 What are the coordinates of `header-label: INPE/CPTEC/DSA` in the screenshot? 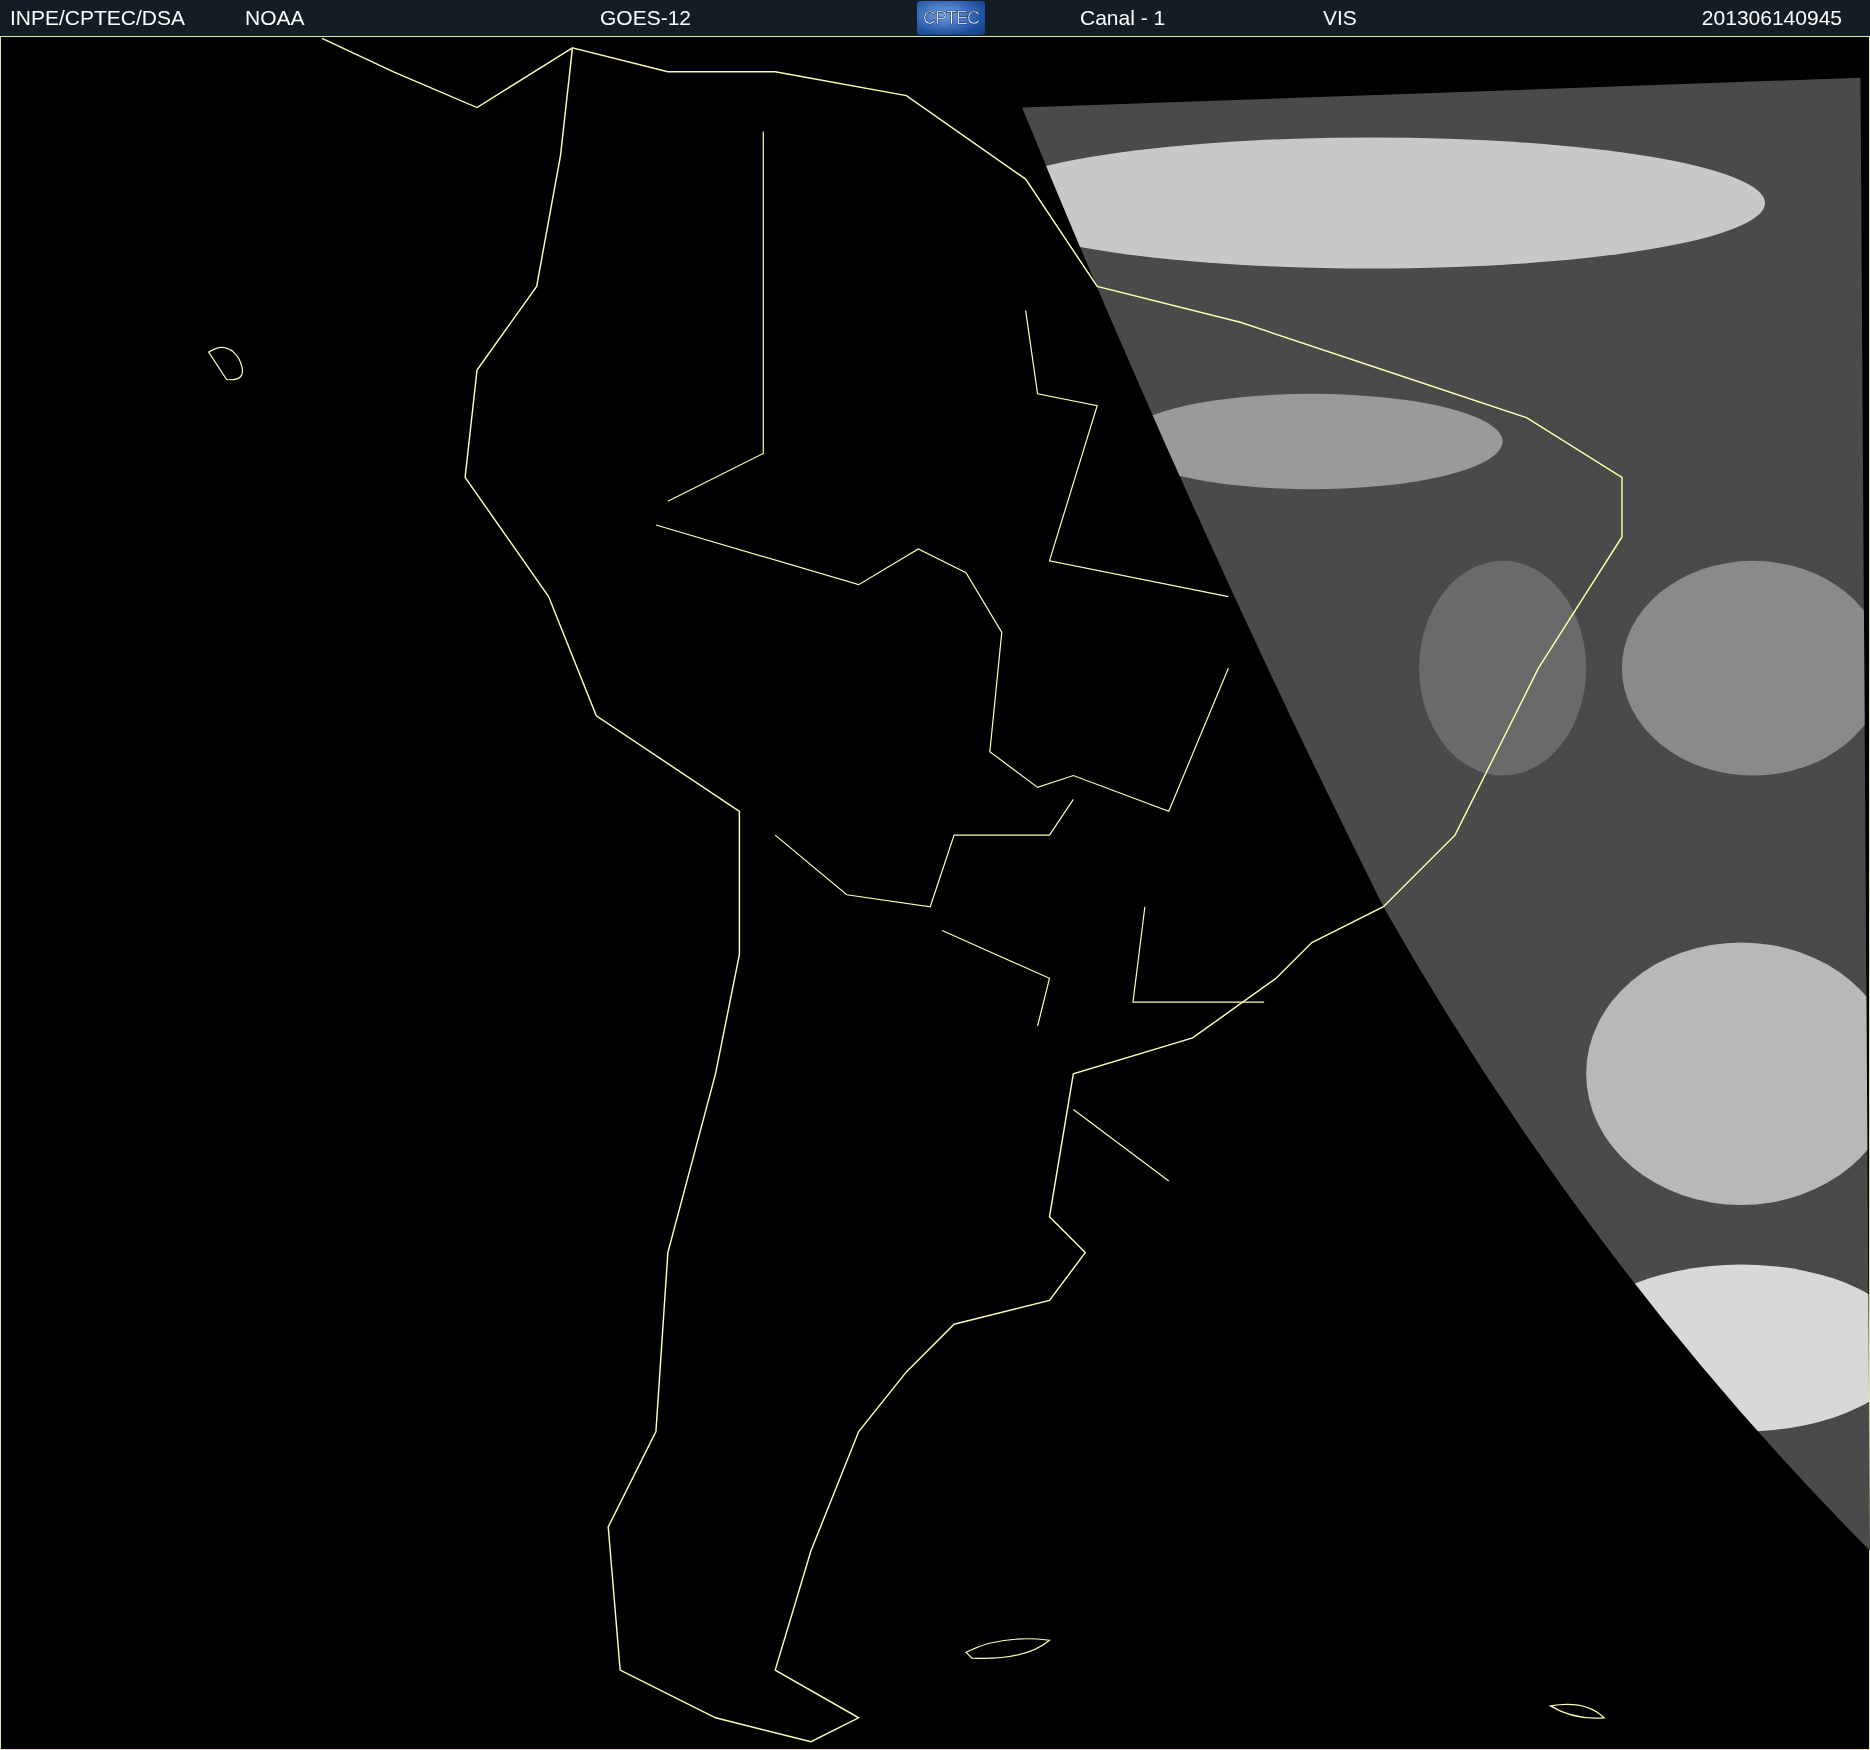 It's located at (98, 18).